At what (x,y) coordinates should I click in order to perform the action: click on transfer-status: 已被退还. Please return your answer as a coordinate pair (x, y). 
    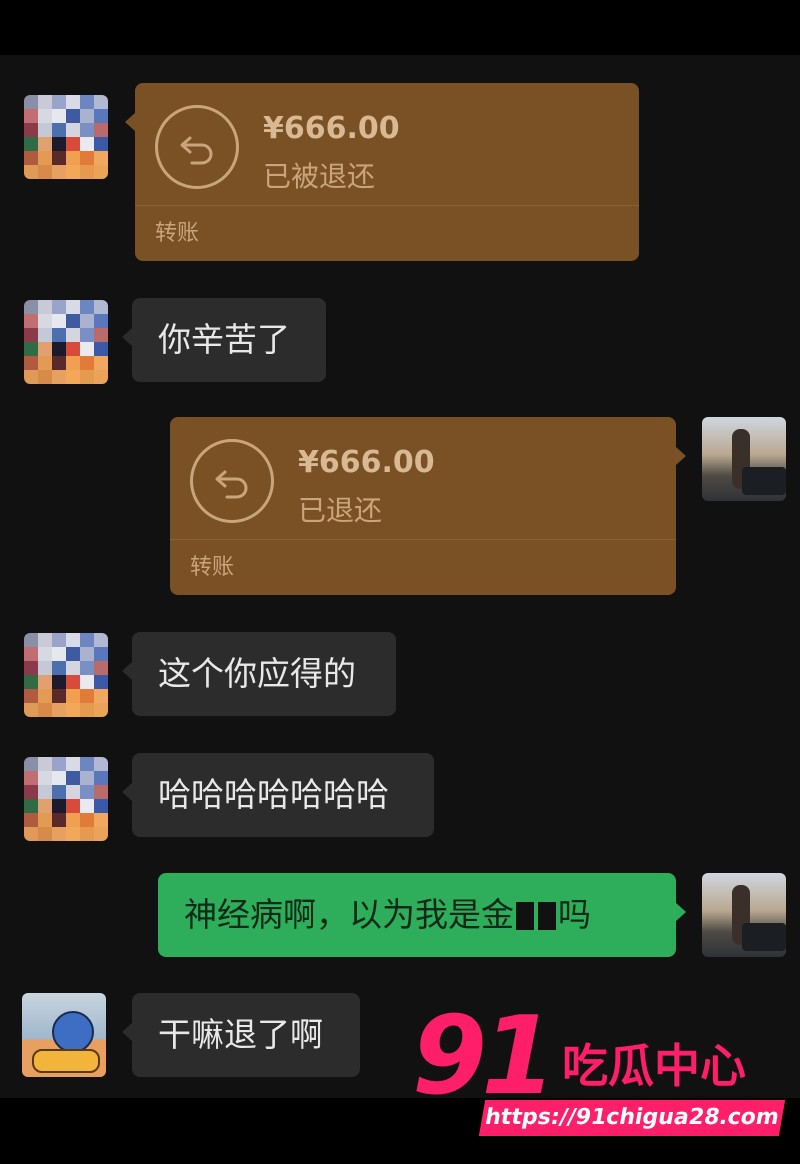
    Looking at the image, I should click on (319, 176).